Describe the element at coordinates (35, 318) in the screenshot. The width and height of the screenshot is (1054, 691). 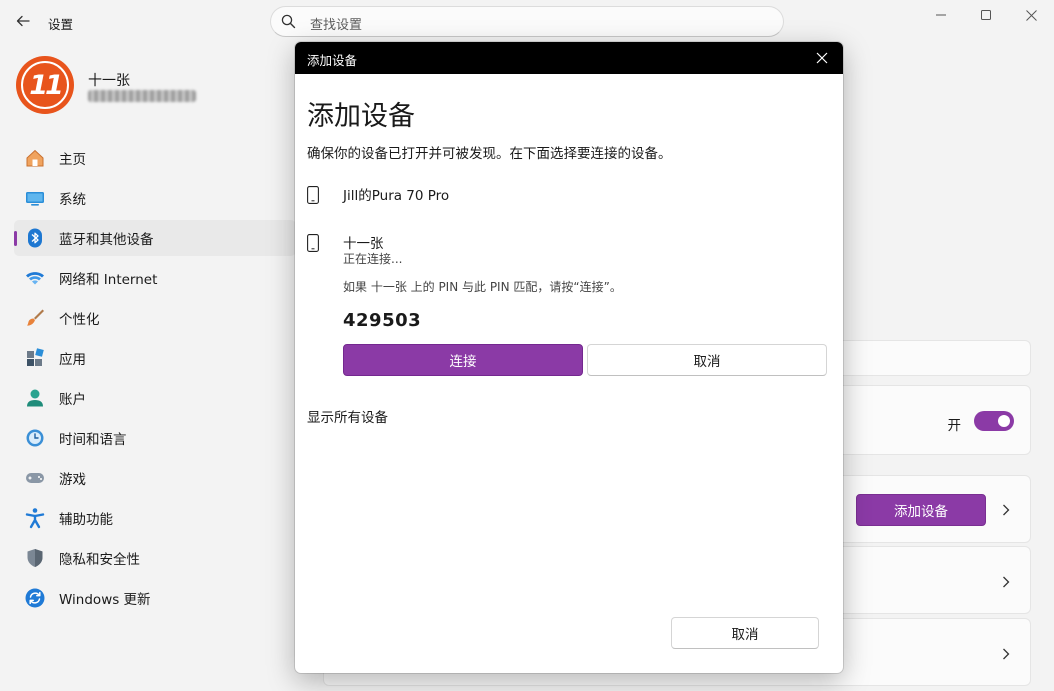
I see `brush-icon` at that location.